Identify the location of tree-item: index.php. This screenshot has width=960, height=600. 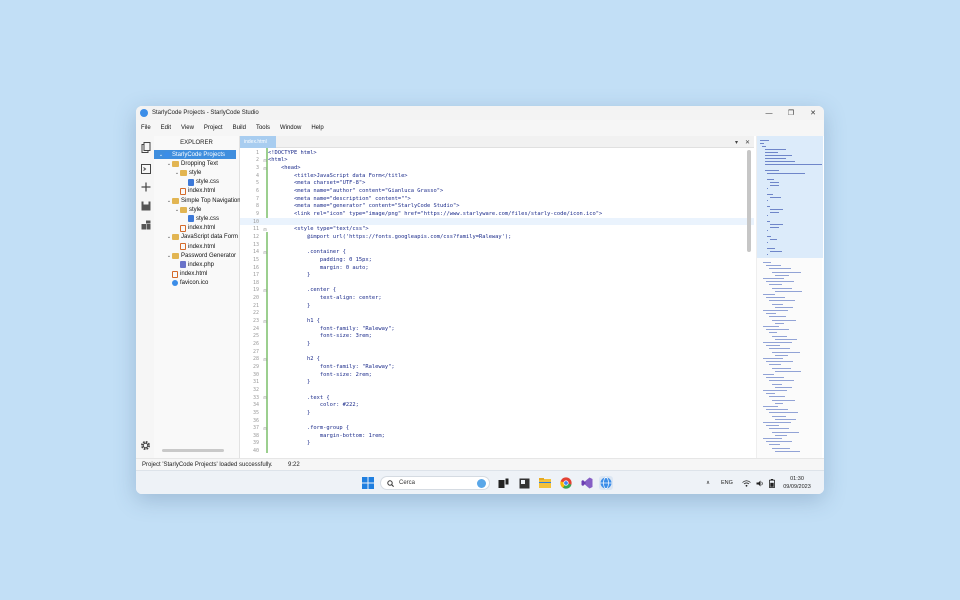
(194, 264).